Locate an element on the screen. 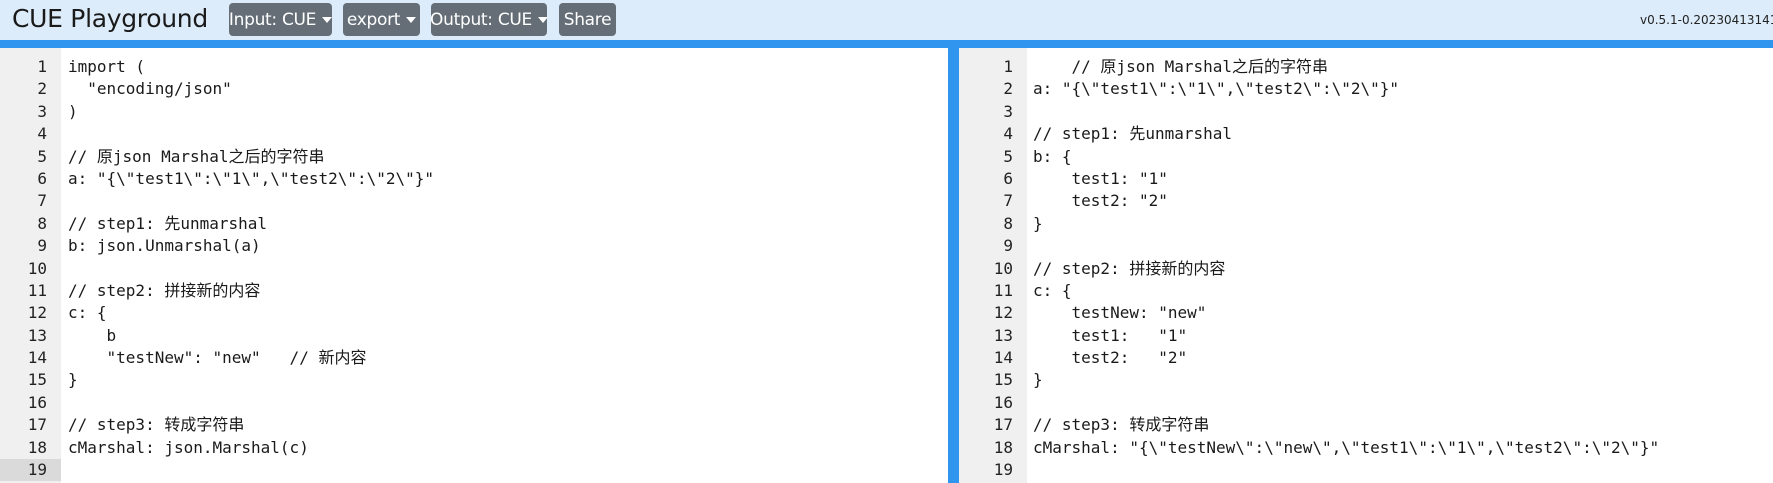 The image size is (1773, 483). output-format-label: Output: CUE is located at coordinates (481, 19).